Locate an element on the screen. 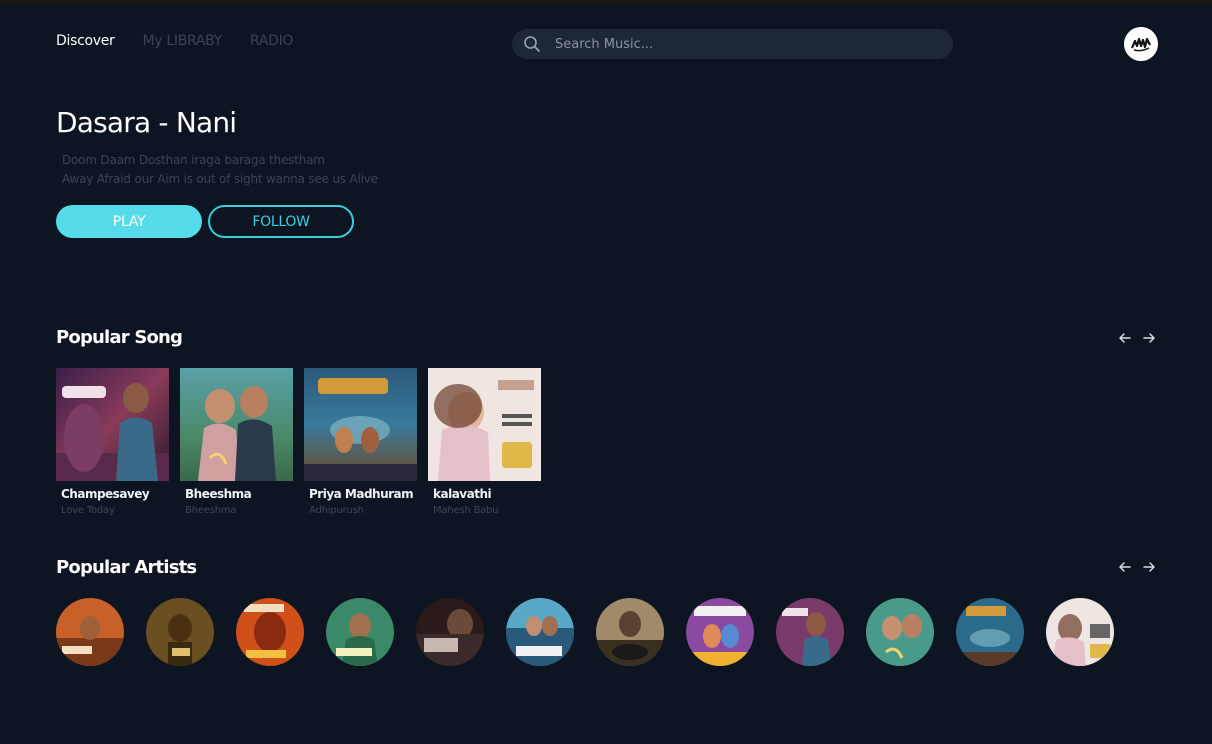 The image size is (1212, 744). popular-song-arrows is located at coordinates (1137, 338).